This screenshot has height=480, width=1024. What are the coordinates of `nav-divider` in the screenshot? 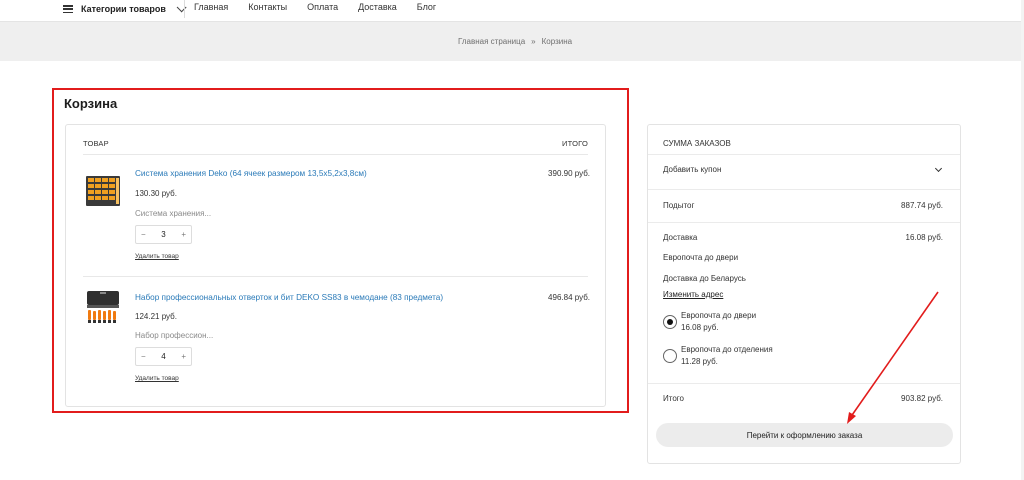 It's located at (184, 9).